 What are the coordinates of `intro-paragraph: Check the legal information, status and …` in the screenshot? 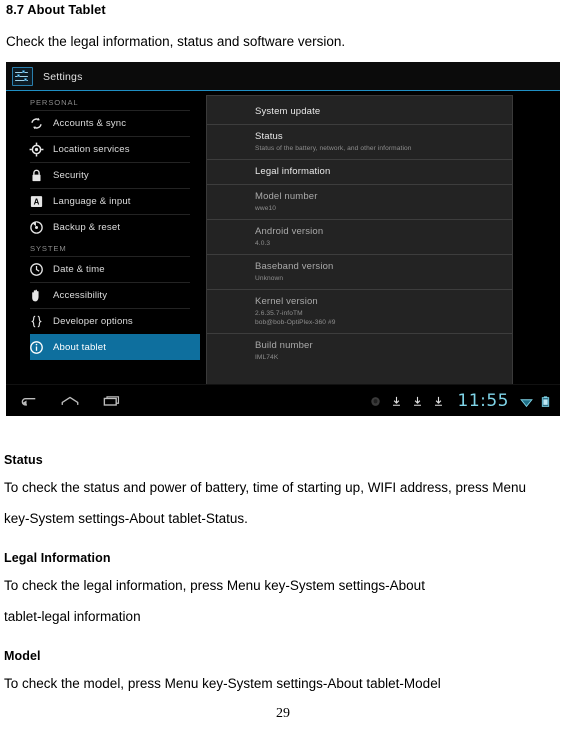 It's located at (176, 41).